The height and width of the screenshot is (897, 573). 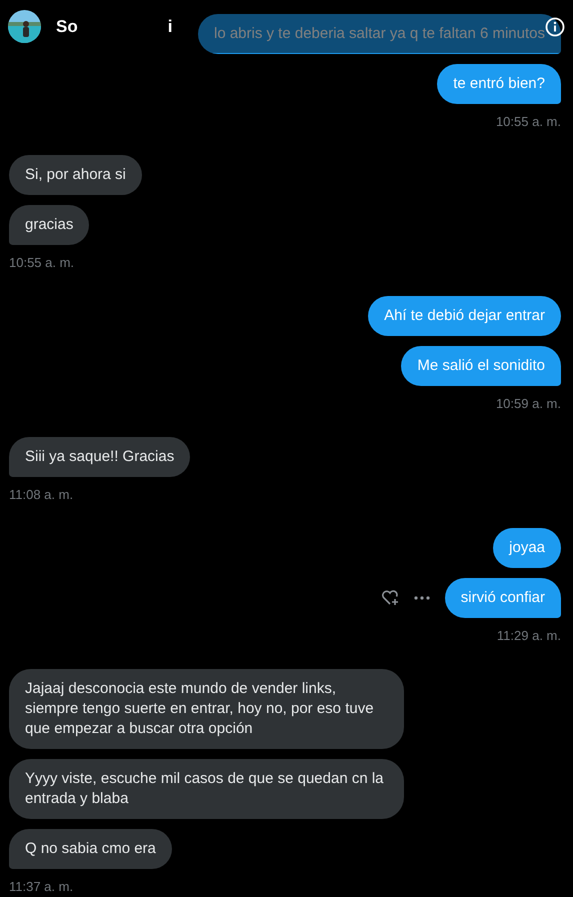 What do you see at coordinates (41, 495) in the screenshot?
I see `timestamp: 11:08 a. m.` at bounding box center [41, 495].